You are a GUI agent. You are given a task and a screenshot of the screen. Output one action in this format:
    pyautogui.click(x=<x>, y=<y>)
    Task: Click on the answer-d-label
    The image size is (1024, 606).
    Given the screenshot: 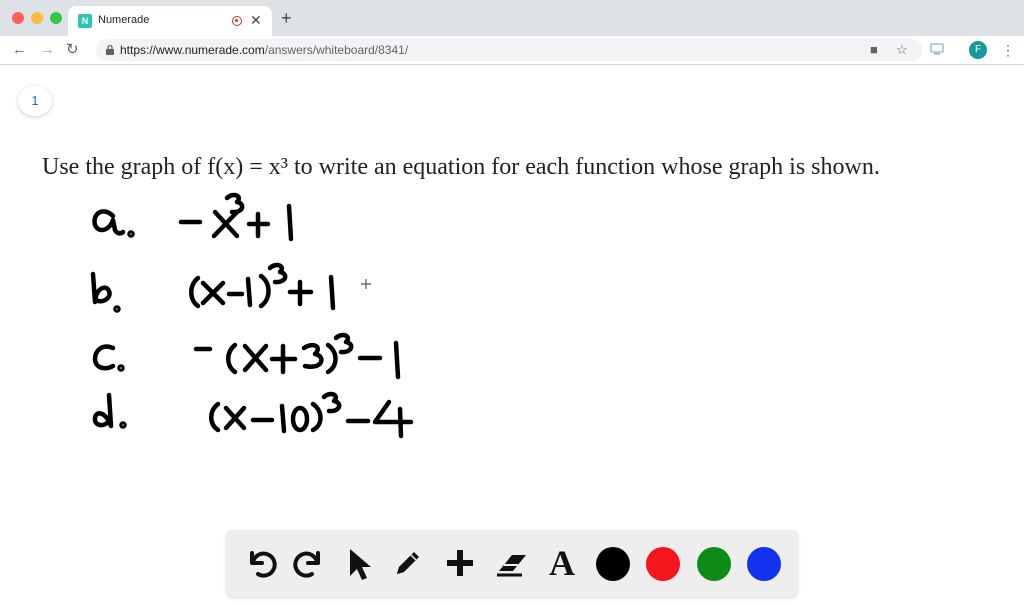 What is the action you would take?
    pyautogui.click(x=109, y=410)
    